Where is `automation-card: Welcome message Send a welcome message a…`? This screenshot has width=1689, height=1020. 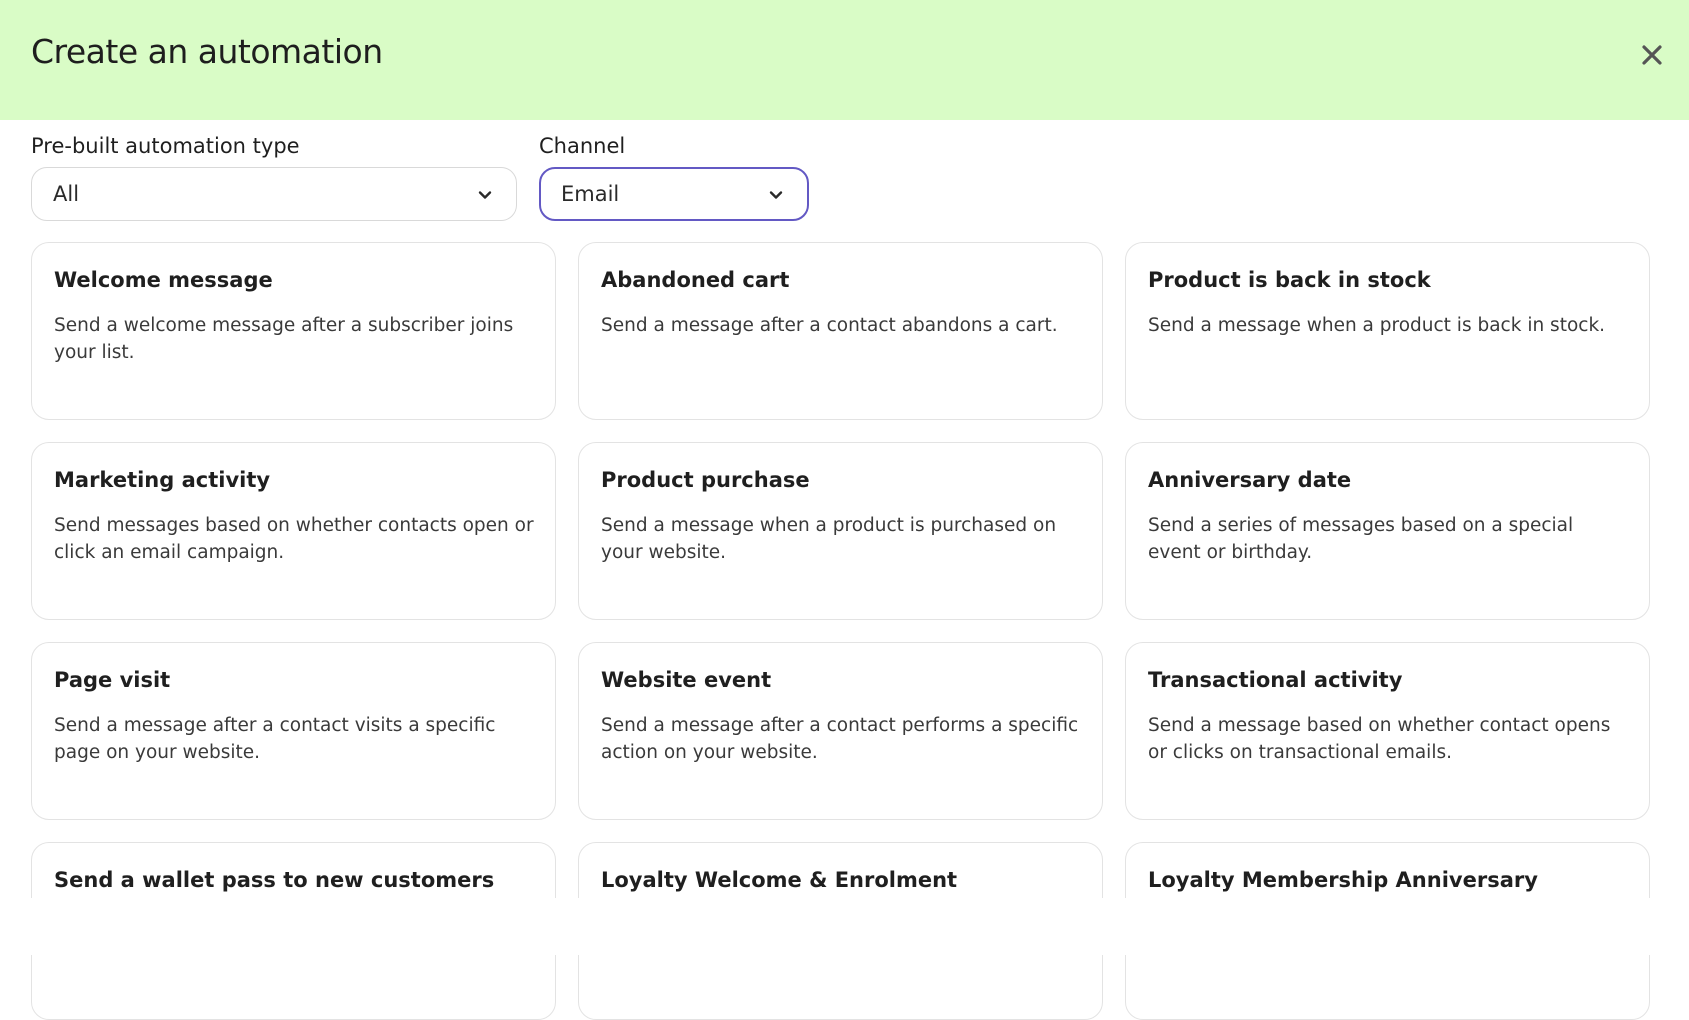 automation-card: Welcome message Send a welcome message a… is located at coordinates (293, 331).